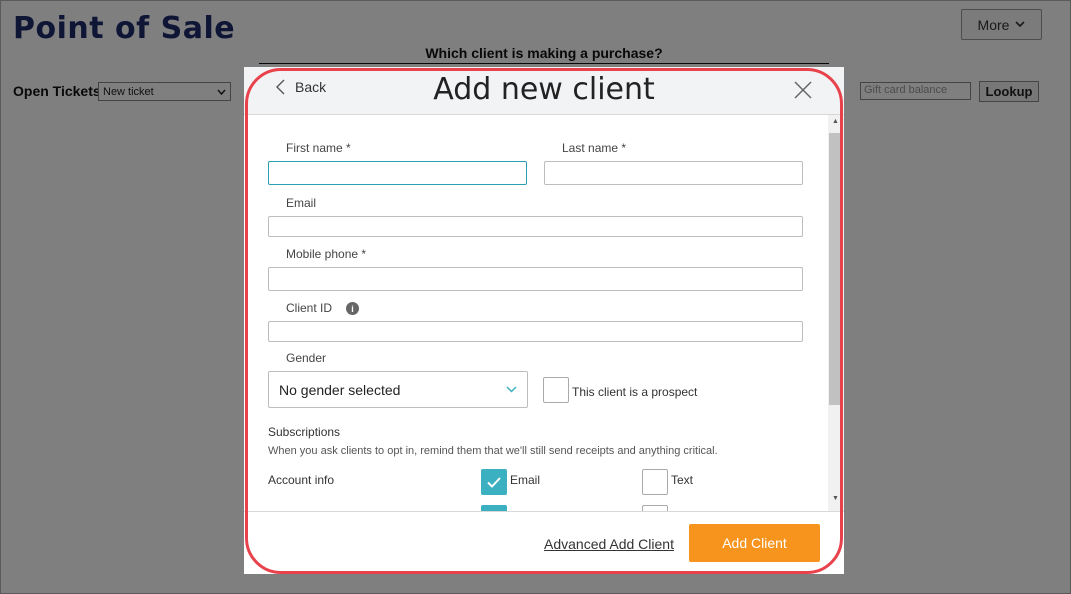 This screenshot has height=594, width=1071. What do you see at coordinates (535, 331) in the screenshot?
I see `client-id-field` at bounding box center [535, 331].